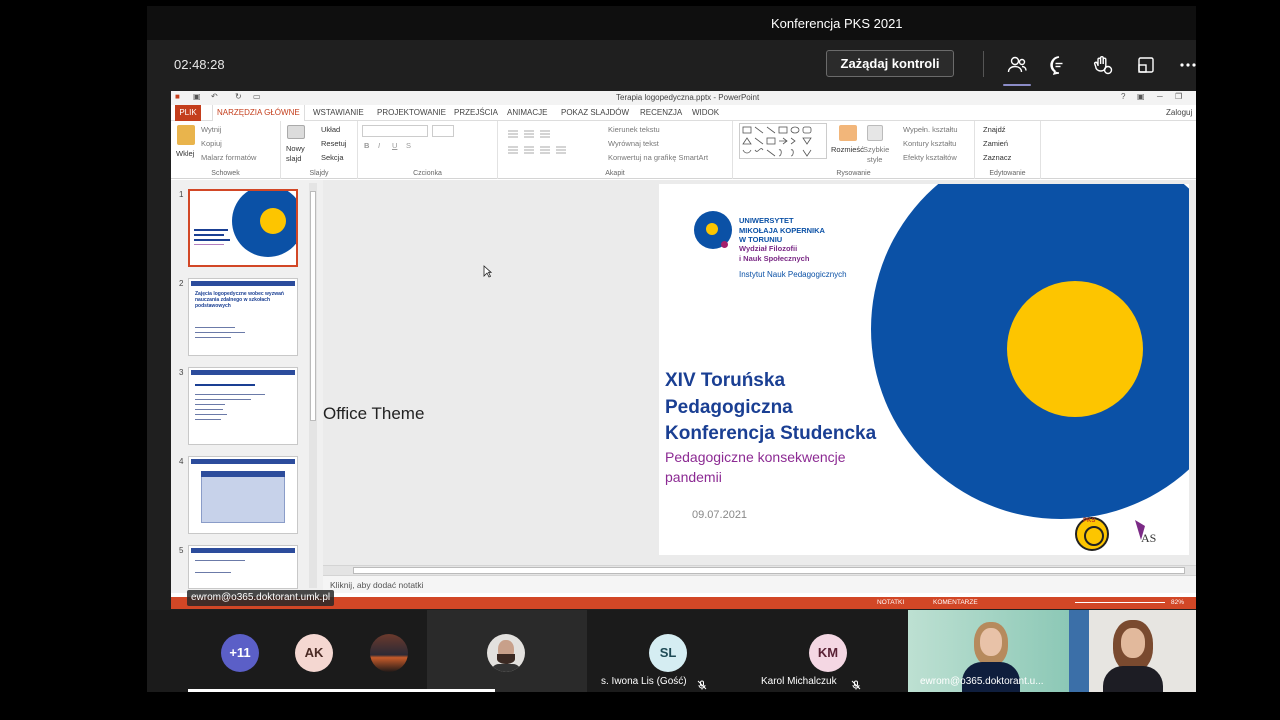  I want to click on participant-tile-km: KM Karol Michalczuk, so click(827, 651).